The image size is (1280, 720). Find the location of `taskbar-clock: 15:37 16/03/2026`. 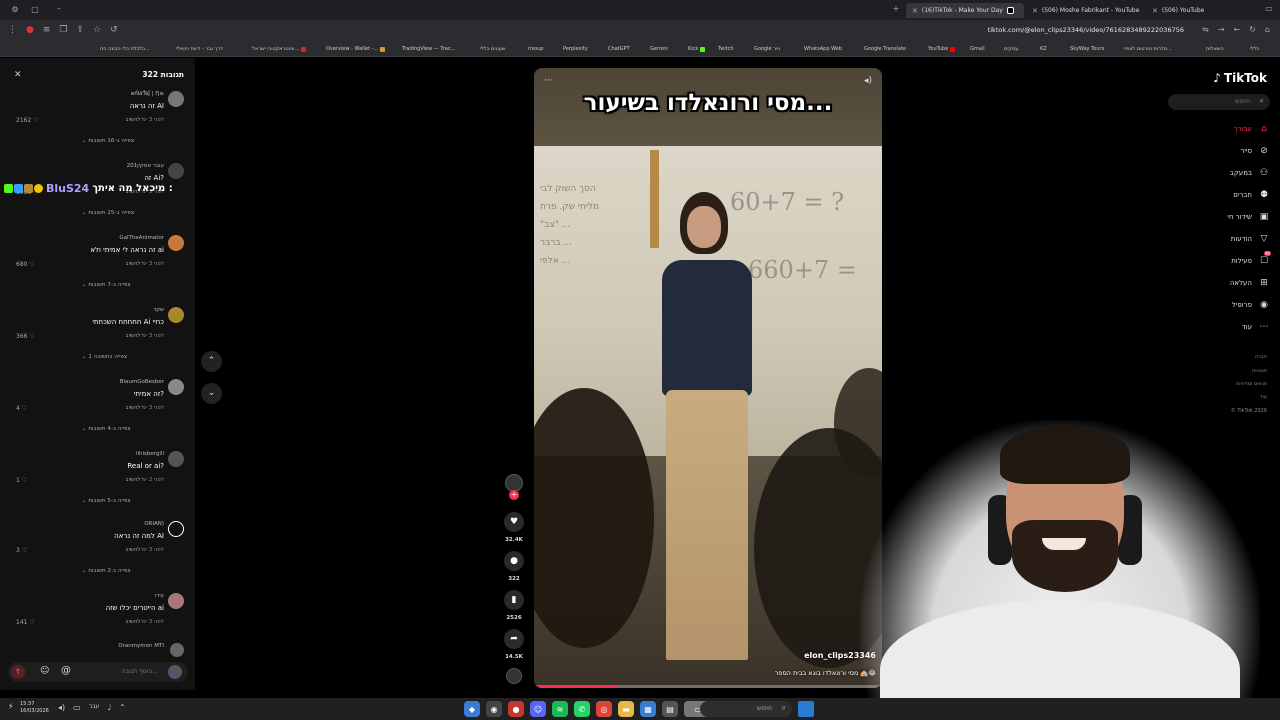

taskbar-clock: 15:37 16/03/2026 is located at coordinates (34, 708).